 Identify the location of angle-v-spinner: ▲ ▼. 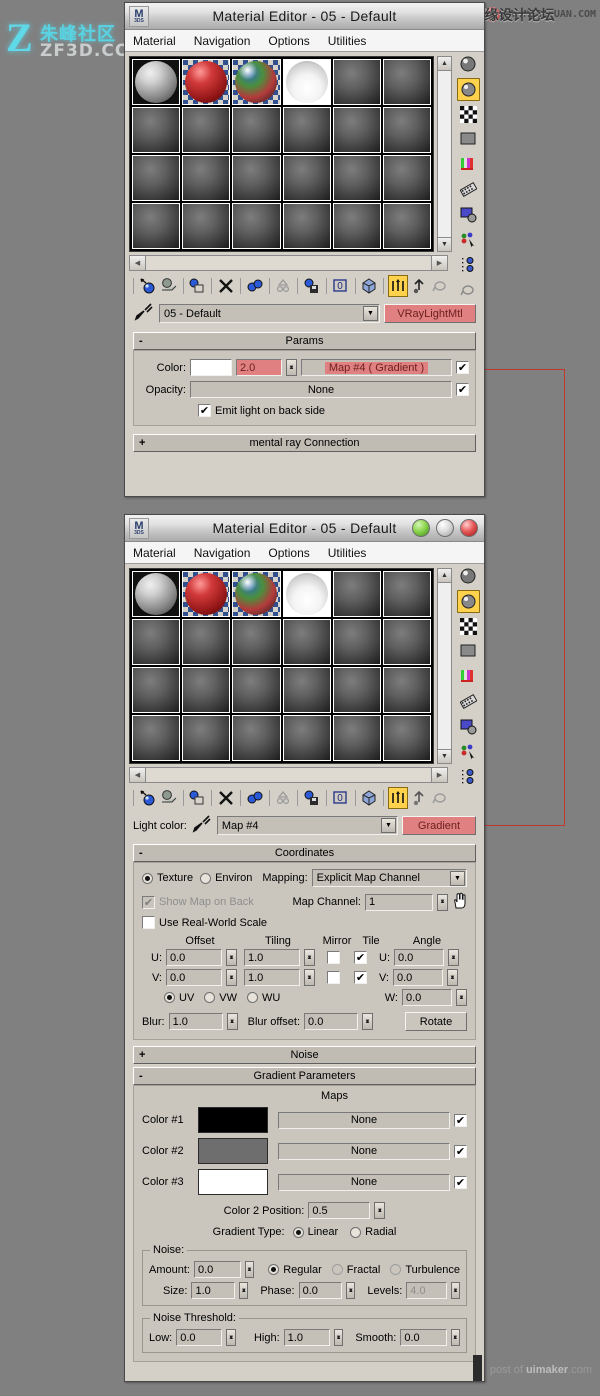
(452, 977).